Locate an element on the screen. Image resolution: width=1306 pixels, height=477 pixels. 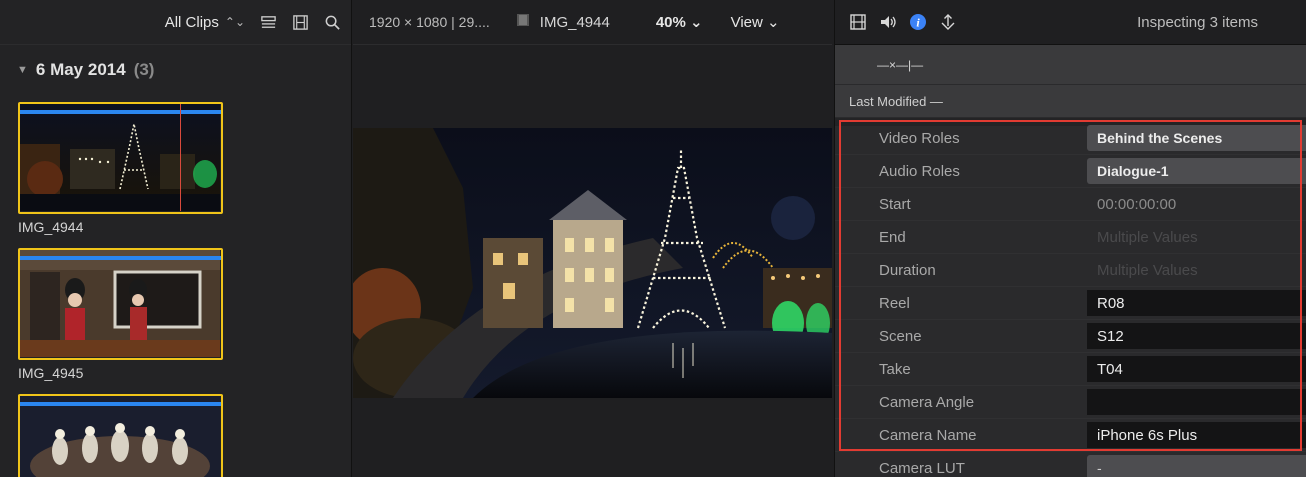
filmstrip-view-icon is located at coordinates (300, 22).